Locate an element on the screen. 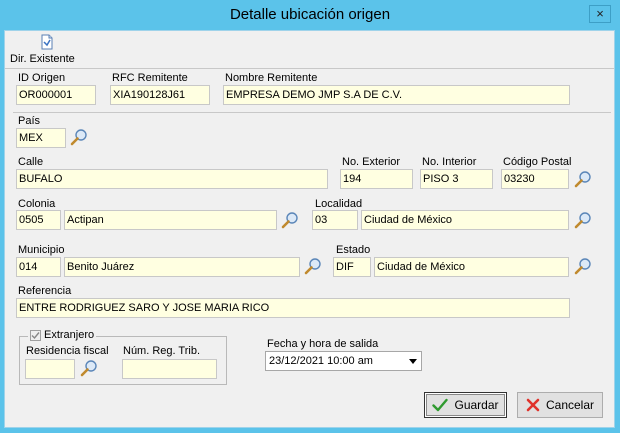 This screenshot has height=433, width=620. cancelar-button: Cancelar is located at coordinates (560, 405).